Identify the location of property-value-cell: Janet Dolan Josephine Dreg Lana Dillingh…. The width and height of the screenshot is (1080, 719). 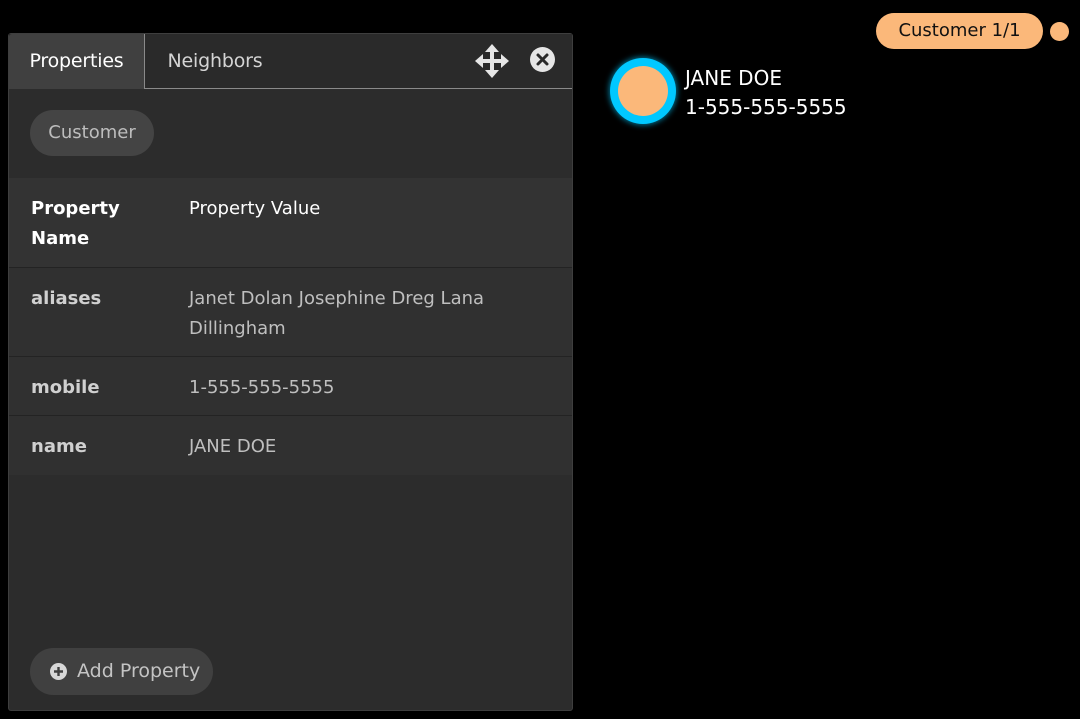
(349, 314).